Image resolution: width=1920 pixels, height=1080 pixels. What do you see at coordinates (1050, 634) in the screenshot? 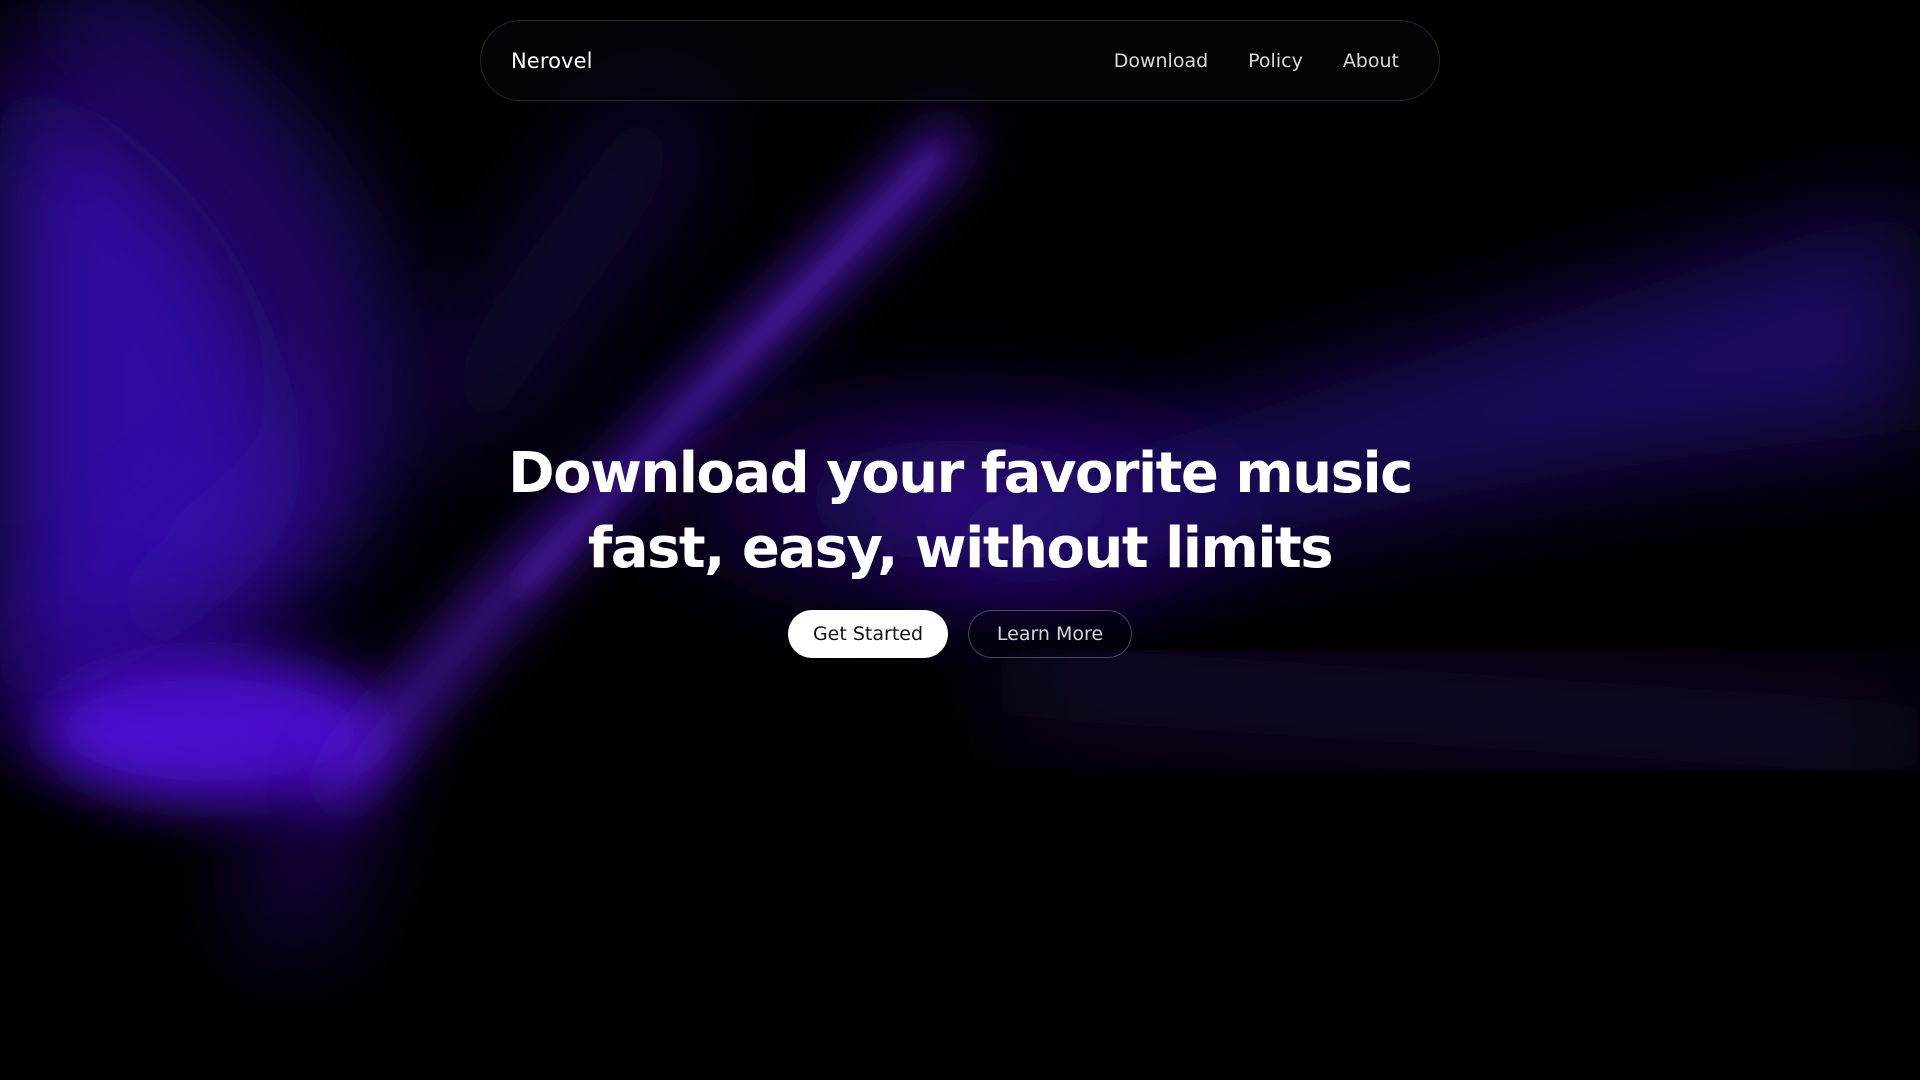
I see `learn-more-button: Learn More` at bounding box center [1050, 634].